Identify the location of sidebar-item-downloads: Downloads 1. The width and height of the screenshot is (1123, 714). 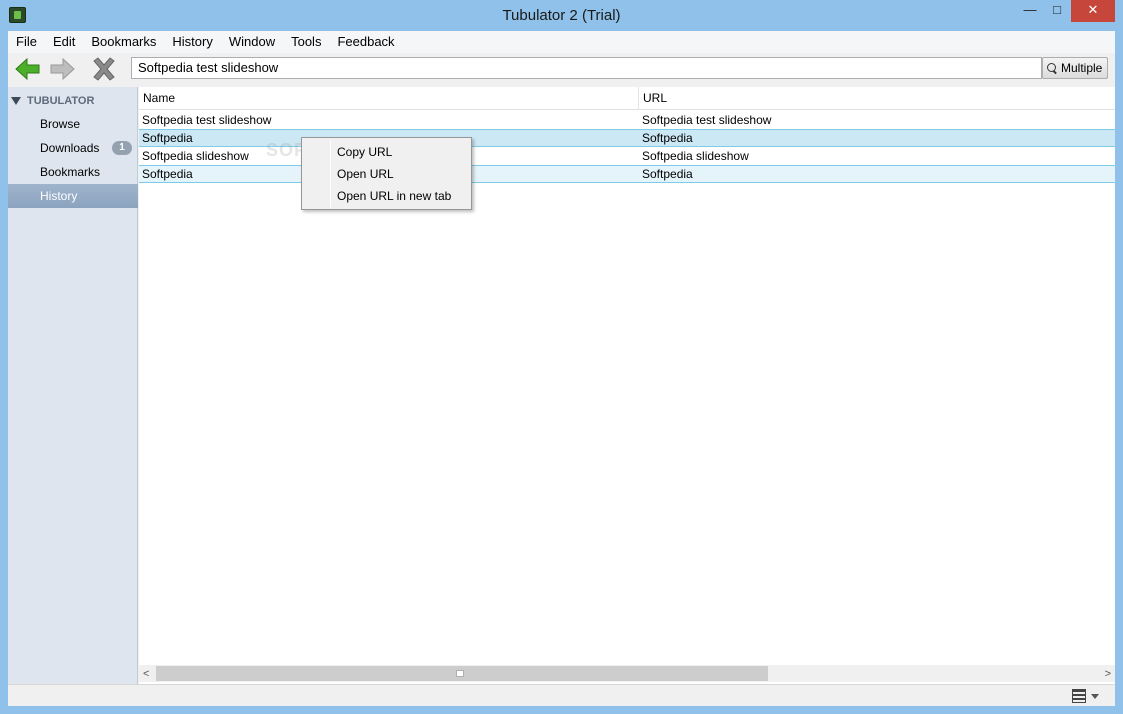
(73, 148).